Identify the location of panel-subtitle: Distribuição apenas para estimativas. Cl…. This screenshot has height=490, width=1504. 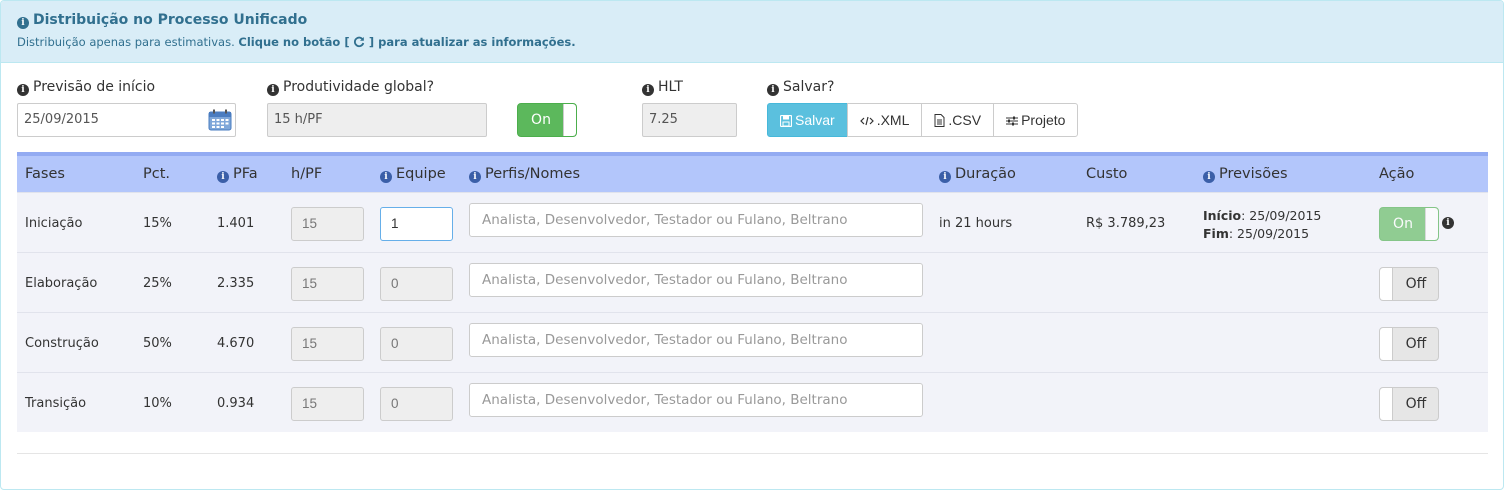
(296, 42).